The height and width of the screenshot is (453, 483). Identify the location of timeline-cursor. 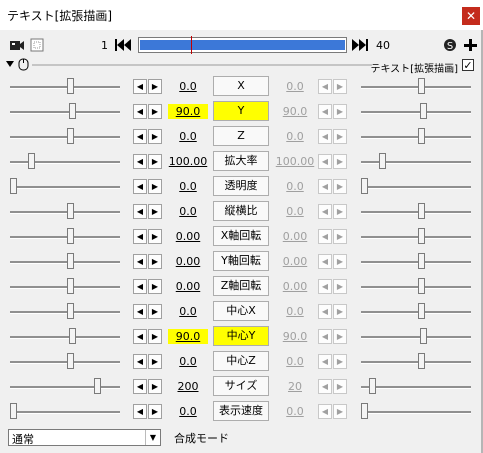
(191, 45).